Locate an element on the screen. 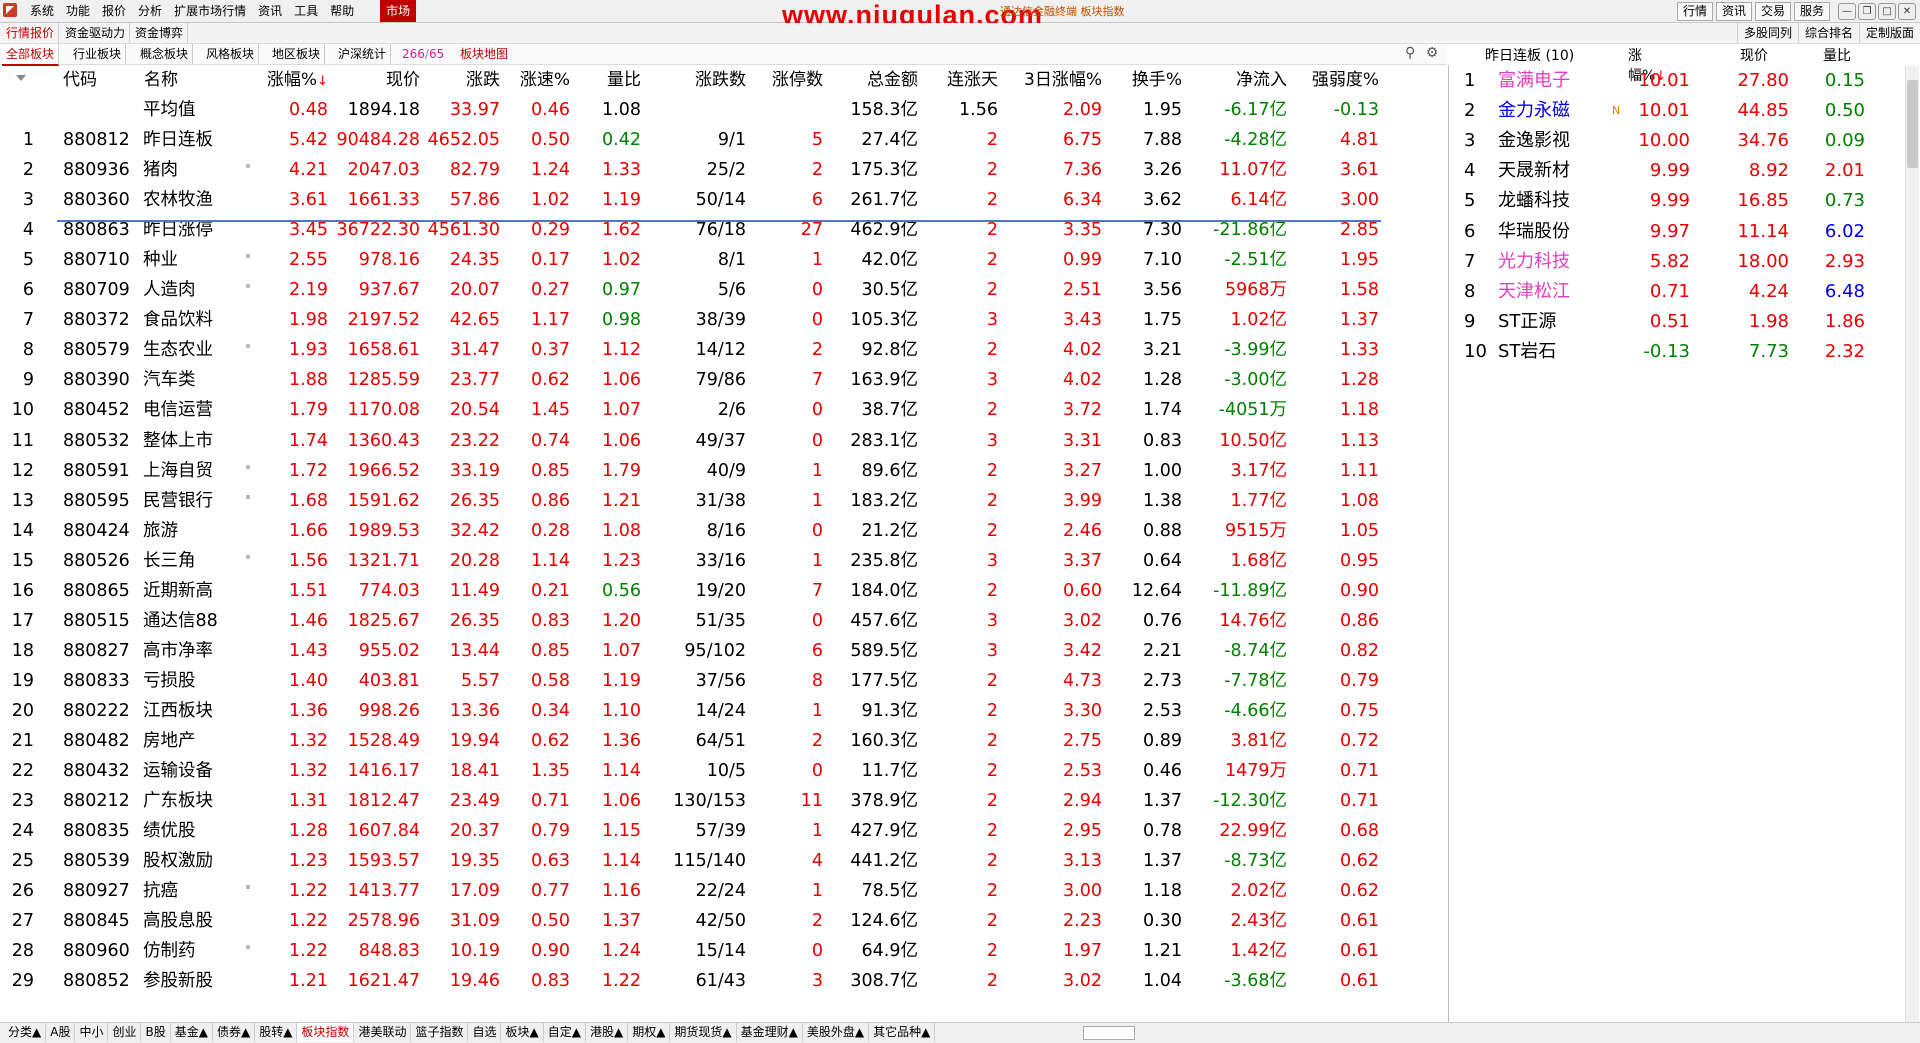 The width and height of the screenshot is (1920, 1043). panel-stock-name: 华瑞股份 is located at coordinates (1534, 232).